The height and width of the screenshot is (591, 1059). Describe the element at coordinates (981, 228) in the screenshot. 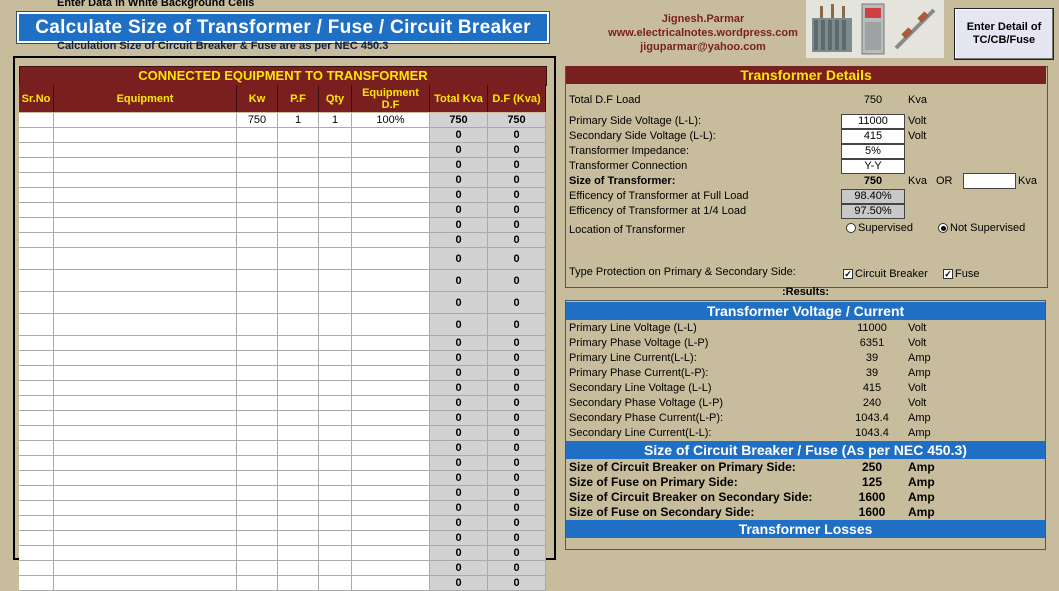

I see `location-not-supervised-radio: Not Supervised` at that location.